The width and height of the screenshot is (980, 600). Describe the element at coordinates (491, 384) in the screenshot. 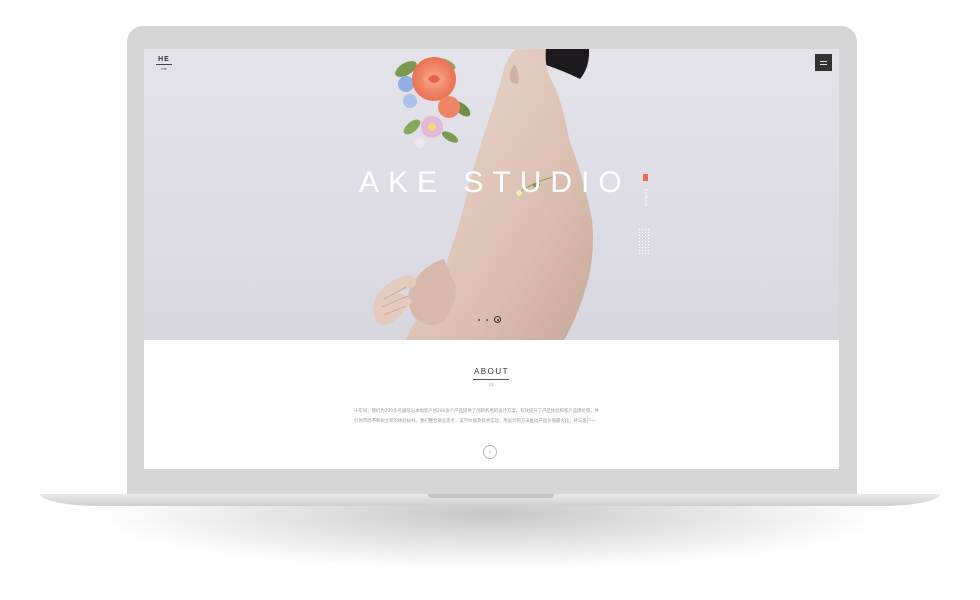

I see `about-number: 01` at that location.